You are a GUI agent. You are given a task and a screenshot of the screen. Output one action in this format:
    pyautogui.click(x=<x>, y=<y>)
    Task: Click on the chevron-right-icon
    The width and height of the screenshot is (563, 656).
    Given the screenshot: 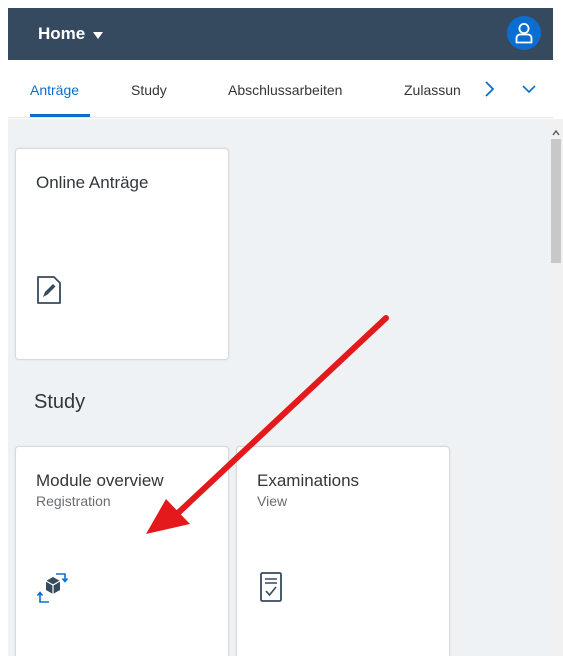 What is the action you would take?
    pyautogui.click(x=490, y=91)
    